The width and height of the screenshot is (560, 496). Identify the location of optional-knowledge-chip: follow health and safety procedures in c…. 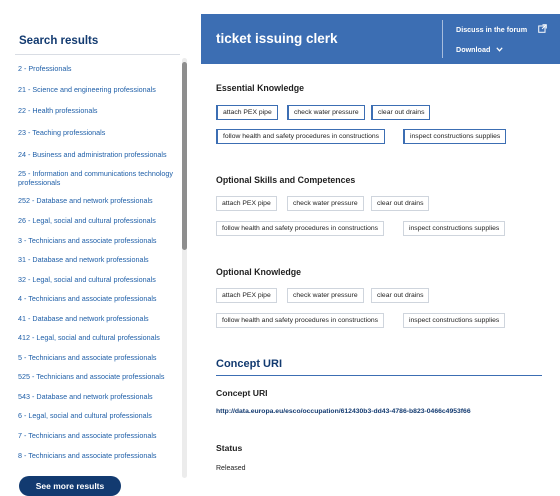
(300, 320).